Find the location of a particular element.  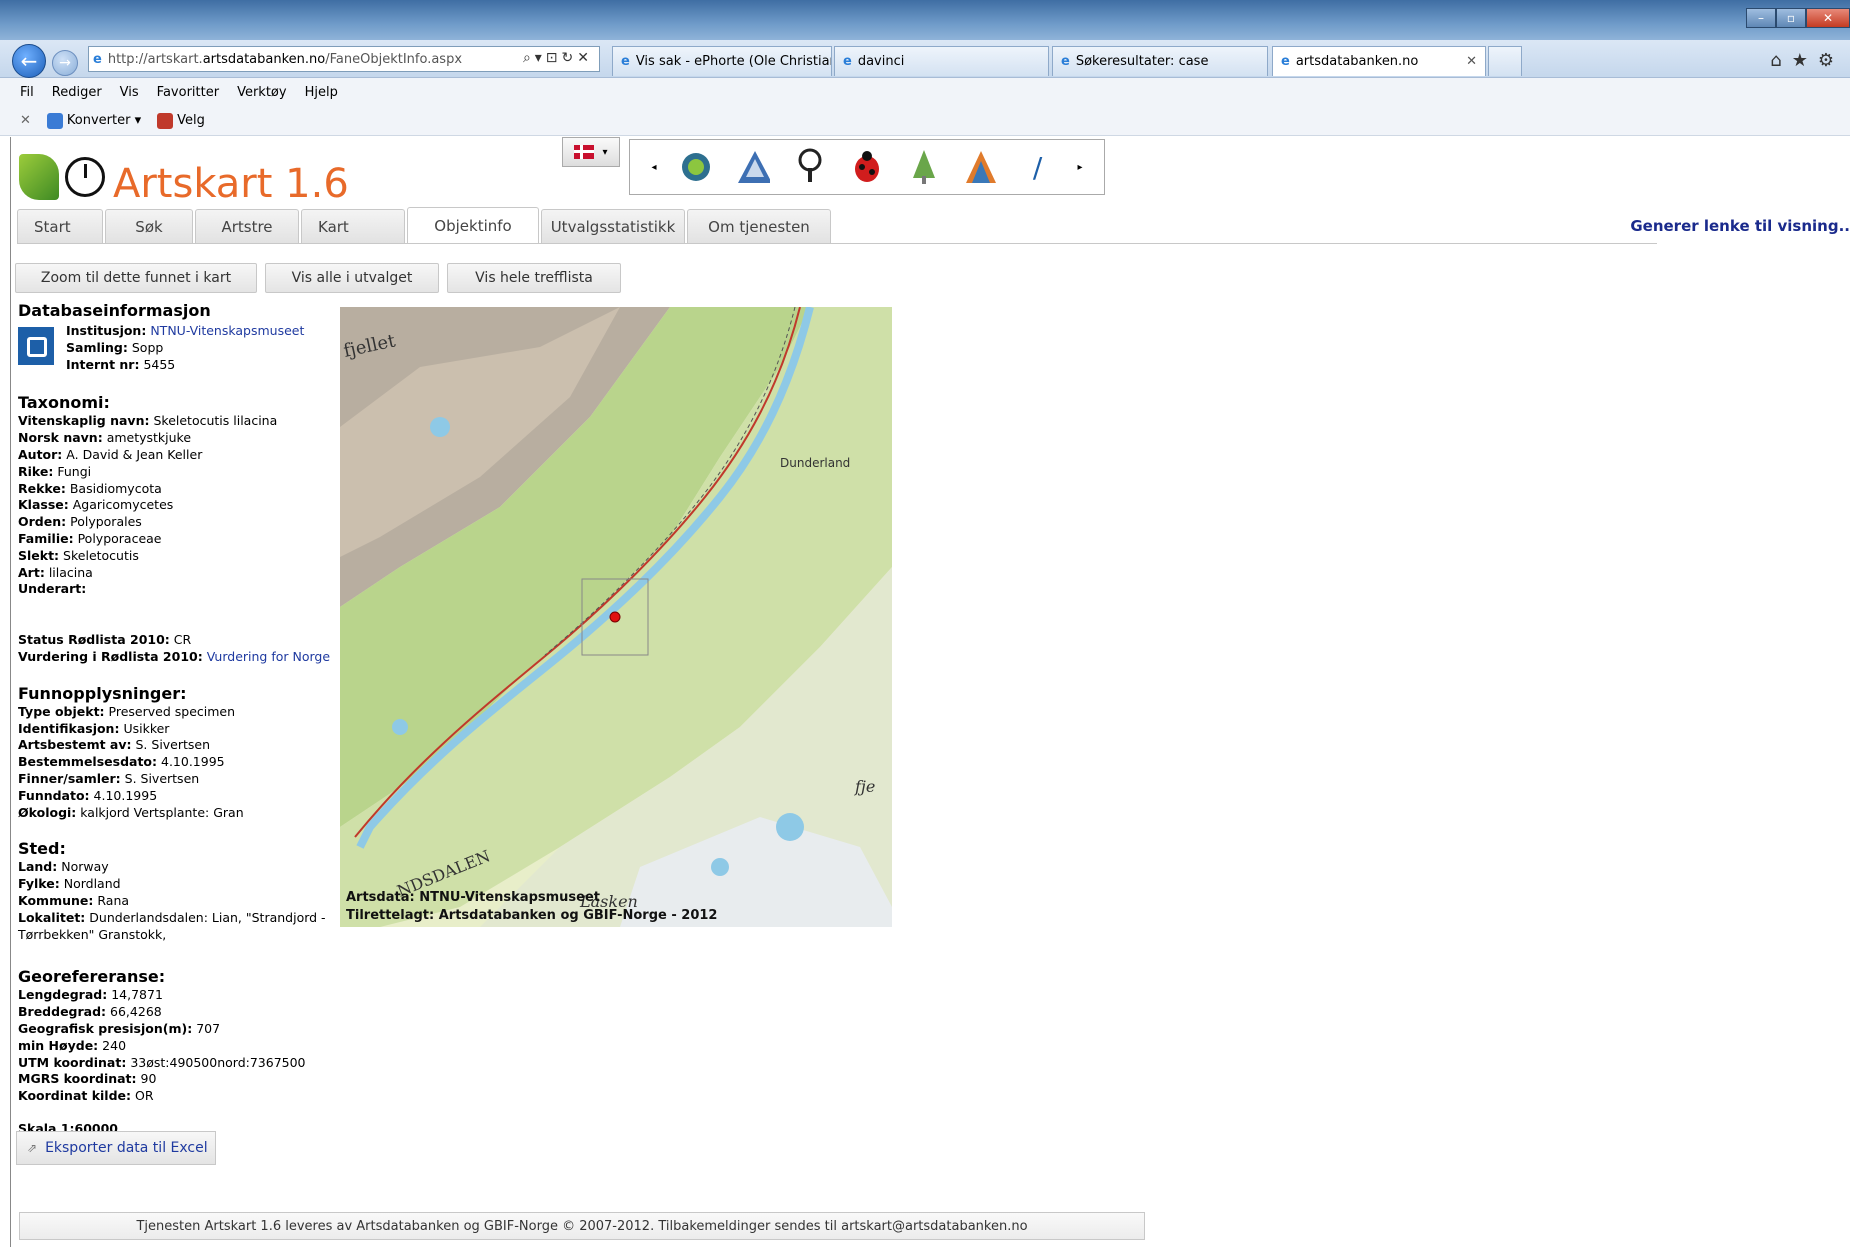

field-label: Vitenskaplig navn: is located at coordinates (84, 421).